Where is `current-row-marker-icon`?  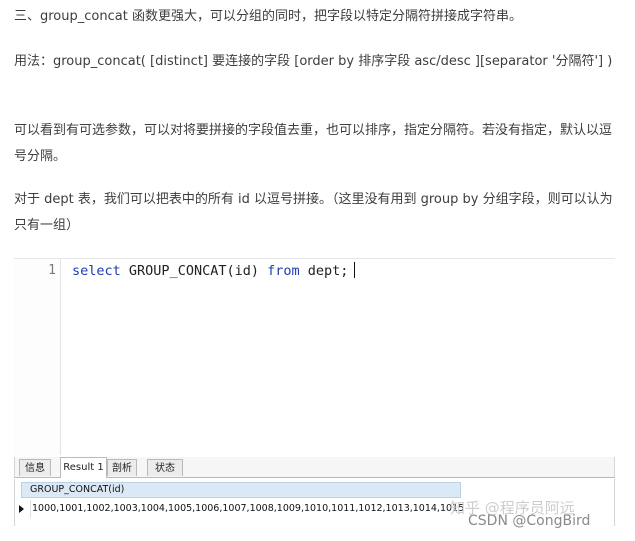
current-row-marker-icon is located at coordinates (21, 509).